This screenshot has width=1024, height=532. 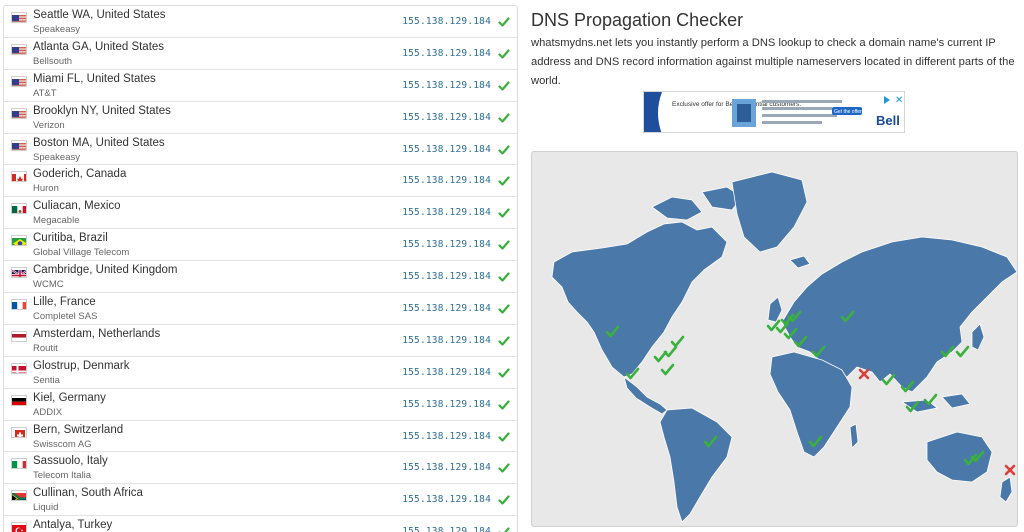 What do you see at coordinates (48, 285) in the screenshot?
I see `server-isp: WCMC` at bounding box center [48, 285].